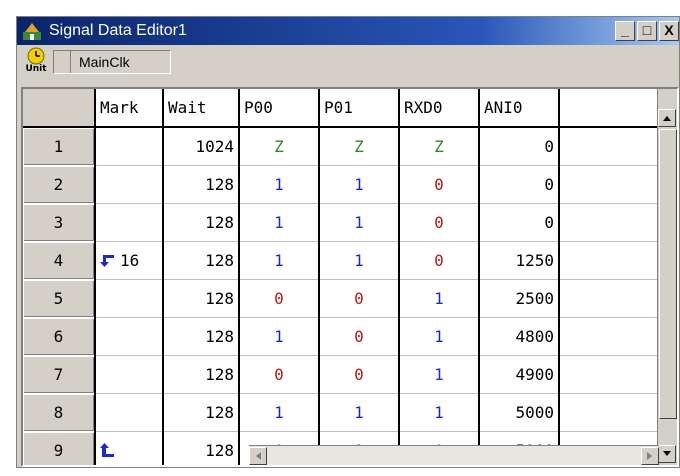 This screenshot has height=476, width=680. What do you see at coordinates (279, 146) in the screenshot?
I see `p00-cell: Z` at bounding box center [279, 146].